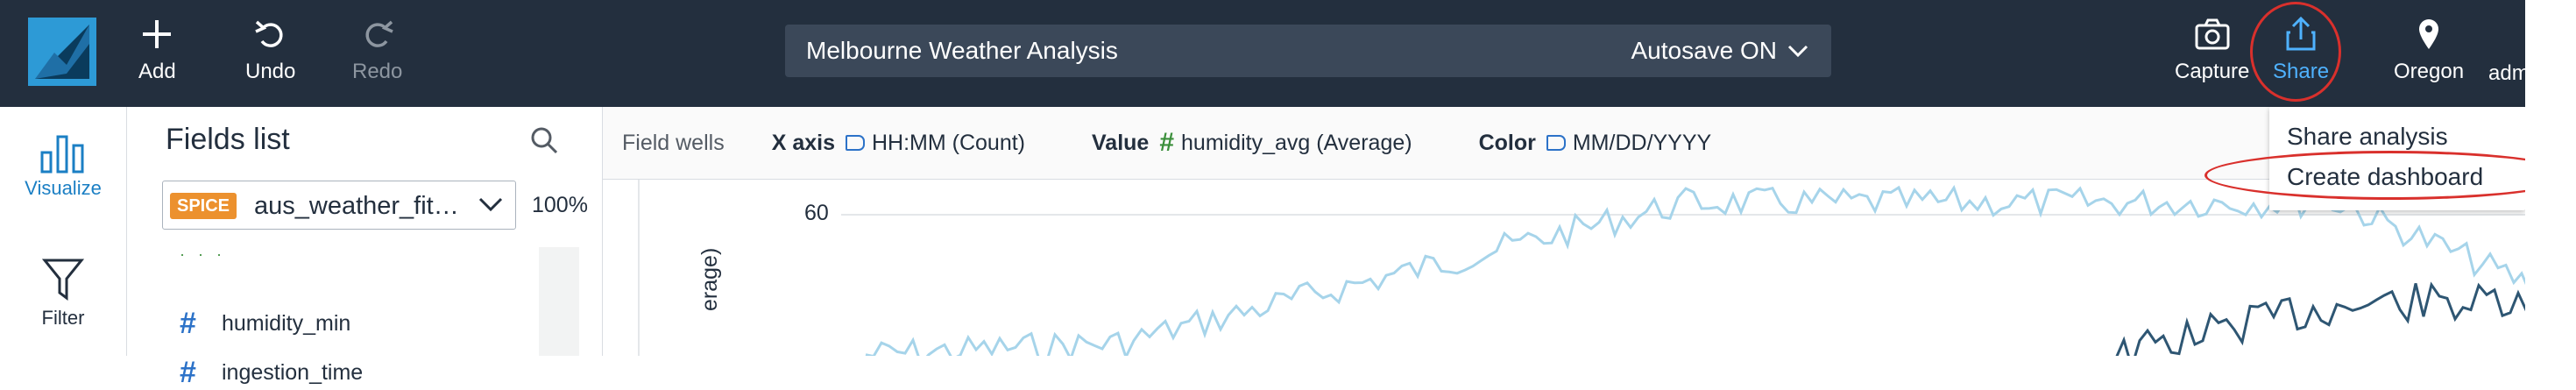  I want to click on color-well-value: MM/DD/YYYY, so click(1642, 142).